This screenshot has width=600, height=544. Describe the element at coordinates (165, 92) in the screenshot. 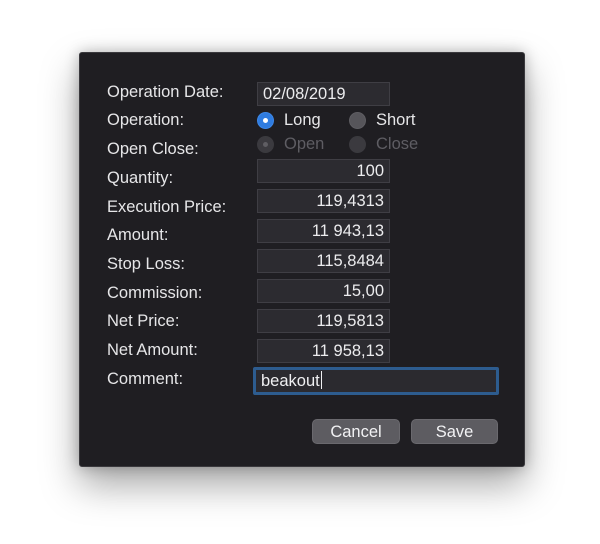

I see `operation-date-label: Operation Date:` at that location.